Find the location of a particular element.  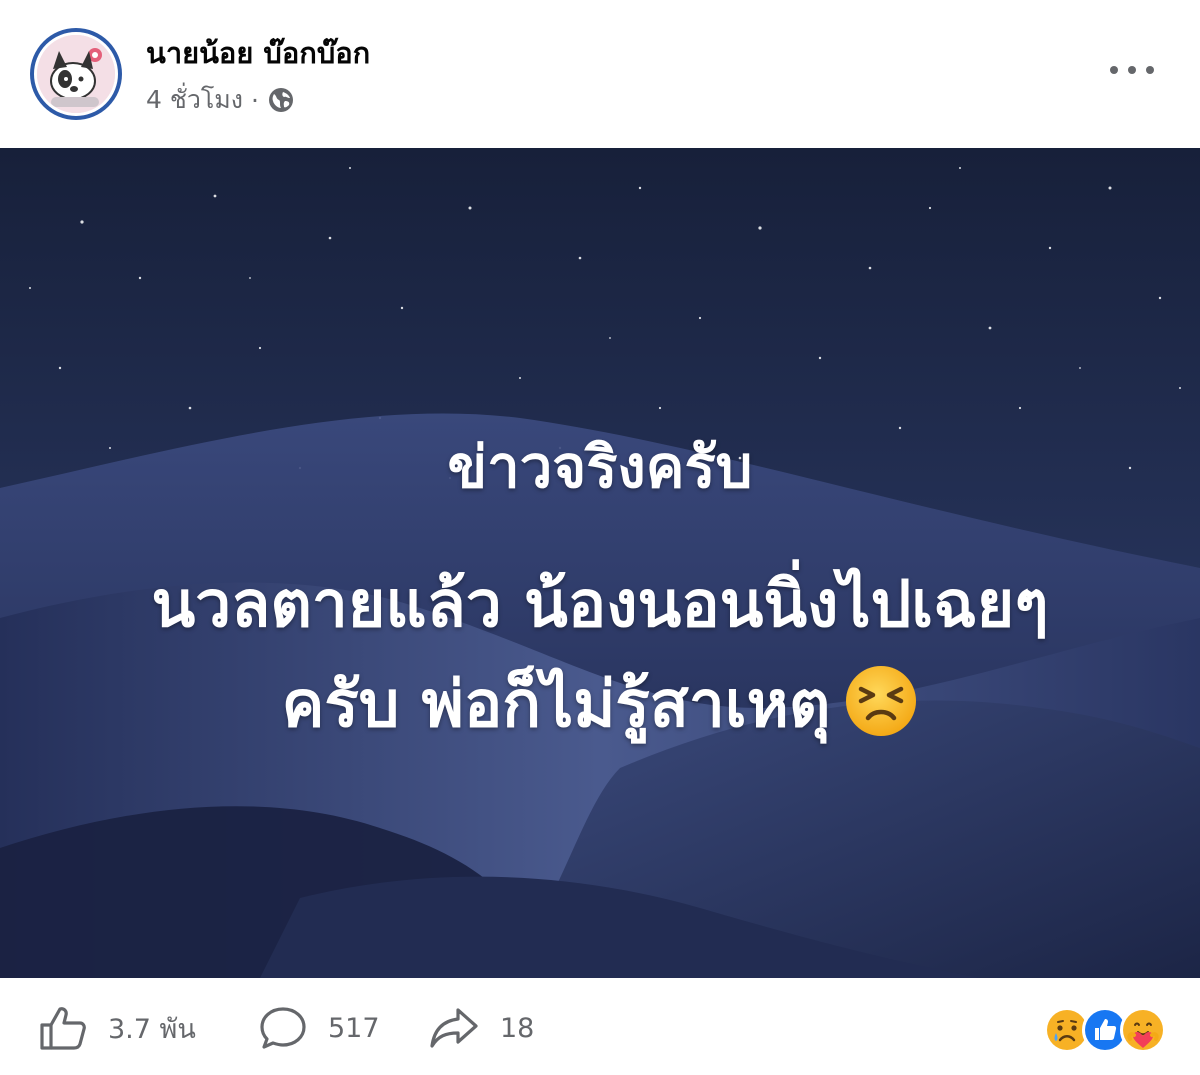

care-reaction-icon is located at coordinates (1143, 1030).